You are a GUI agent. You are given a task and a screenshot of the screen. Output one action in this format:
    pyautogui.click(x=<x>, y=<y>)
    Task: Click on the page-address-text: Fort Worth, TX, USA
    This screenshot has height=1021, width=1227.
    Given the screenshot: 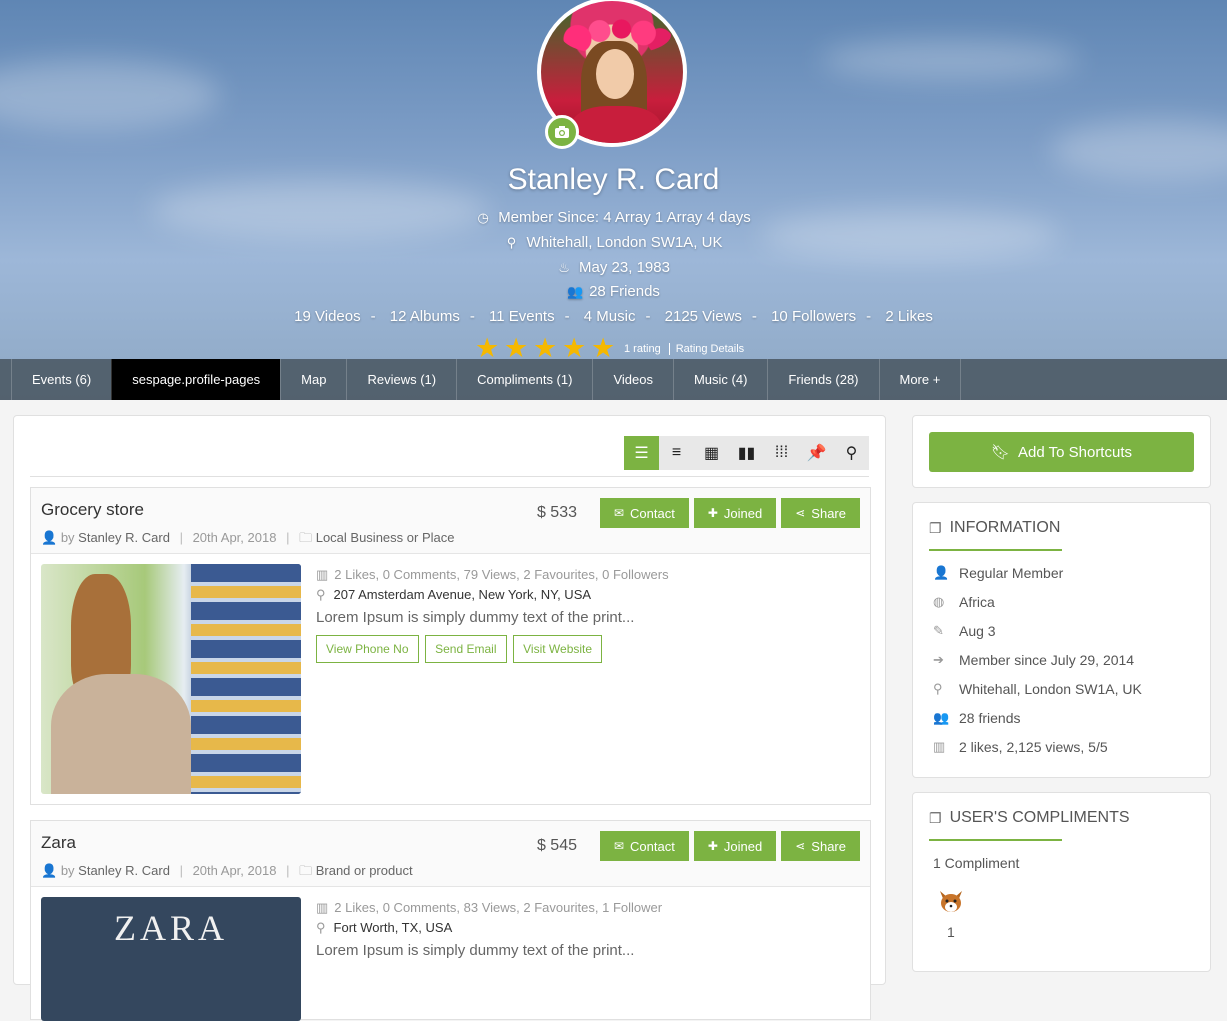 What is the action you would take?
    pyautogui.click(x=393, y=927)
    